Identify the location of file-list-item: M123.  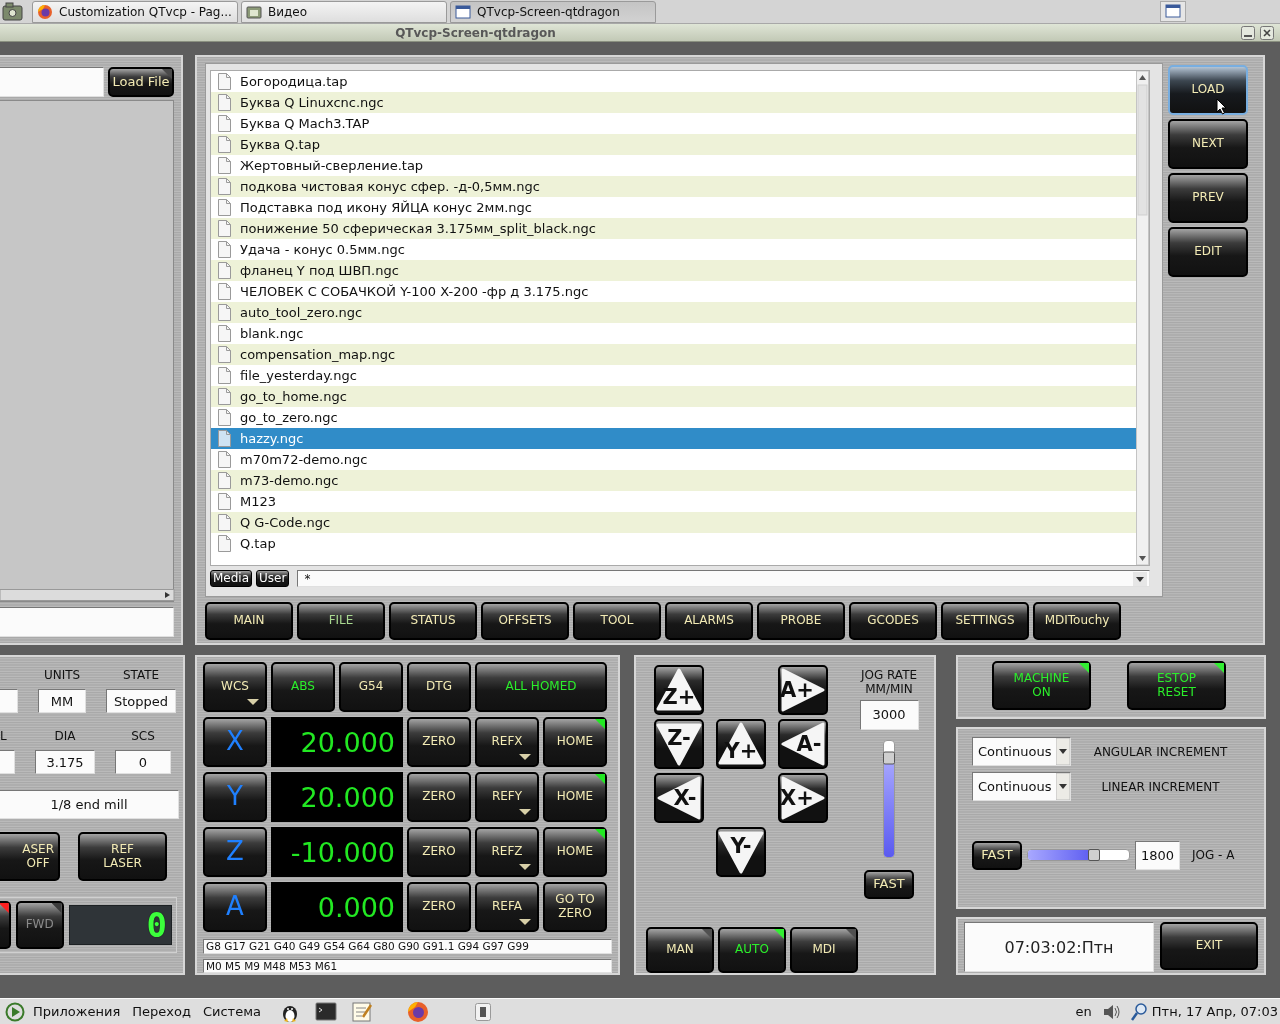
(673, 501).